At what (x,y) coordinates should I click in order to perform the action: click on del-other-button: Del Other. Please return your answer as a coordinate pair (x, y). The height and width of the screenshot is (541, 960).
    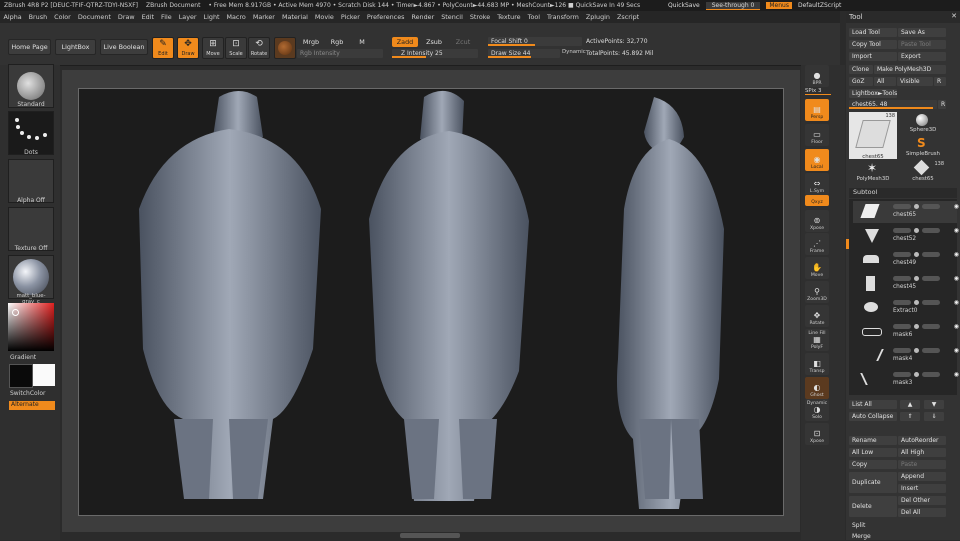
    Looking at the image, I should click on (922, 500).